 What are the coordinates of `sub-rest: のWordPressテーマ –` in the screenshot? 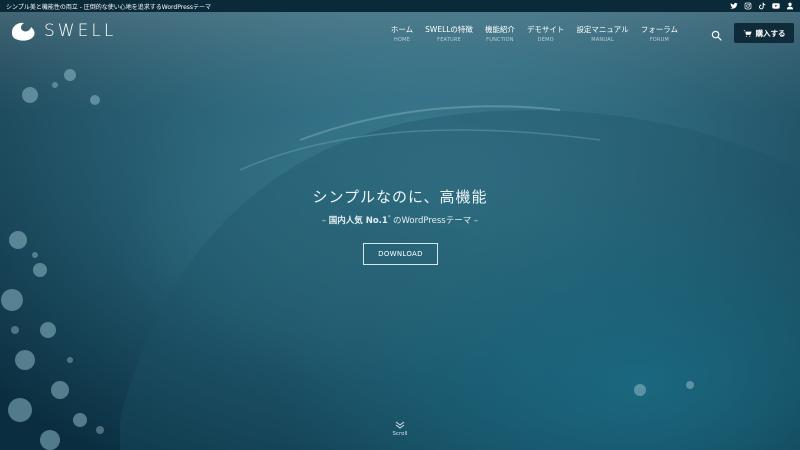 It's located at (434, 221).